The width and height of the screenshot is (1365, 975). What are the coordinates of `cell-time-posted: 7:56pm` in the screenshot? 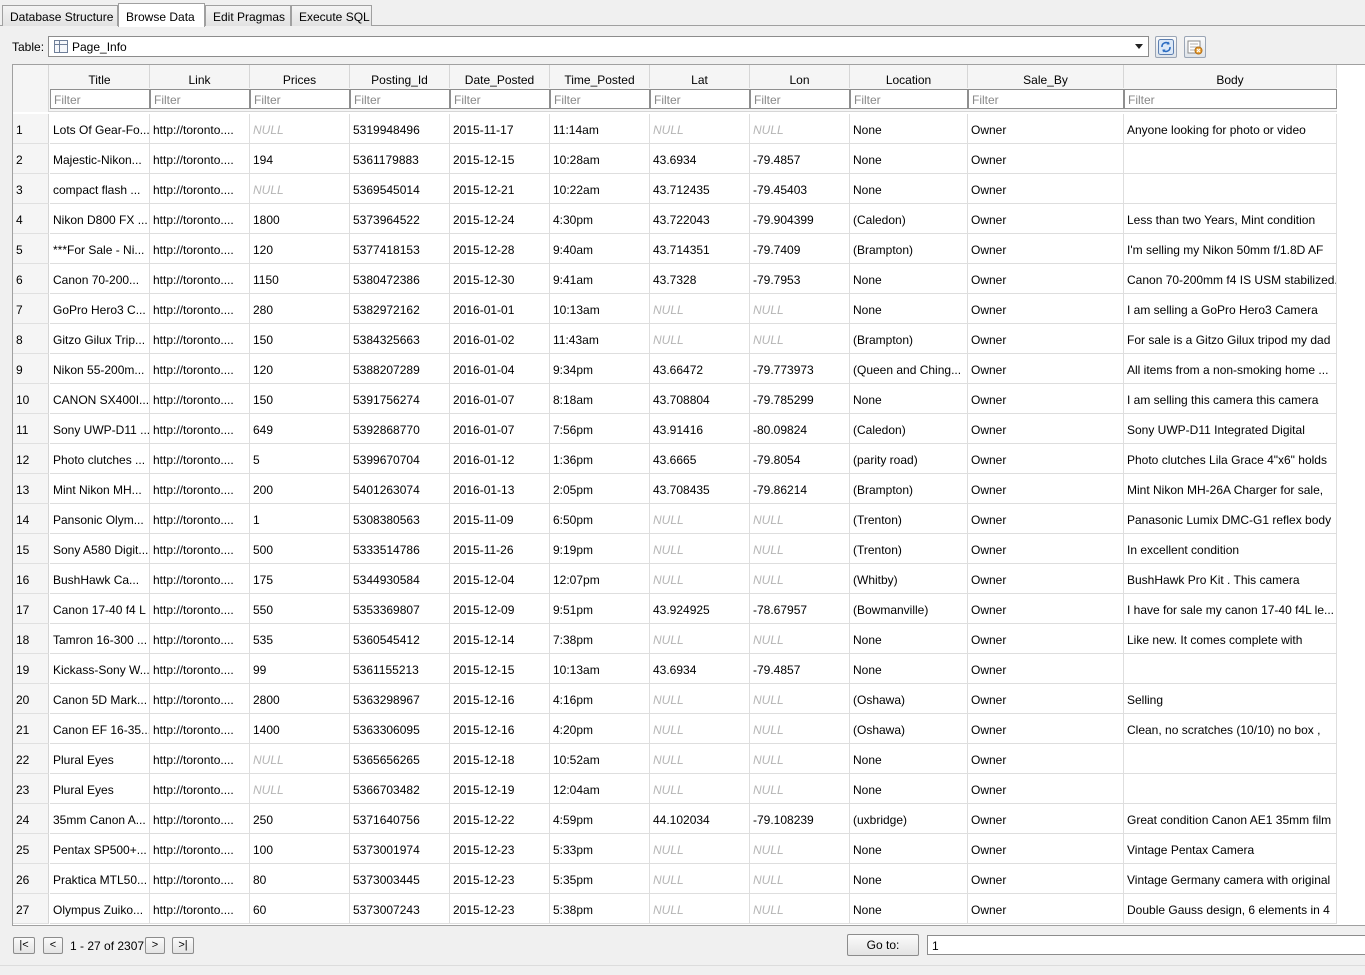 It's located at (600, 429).